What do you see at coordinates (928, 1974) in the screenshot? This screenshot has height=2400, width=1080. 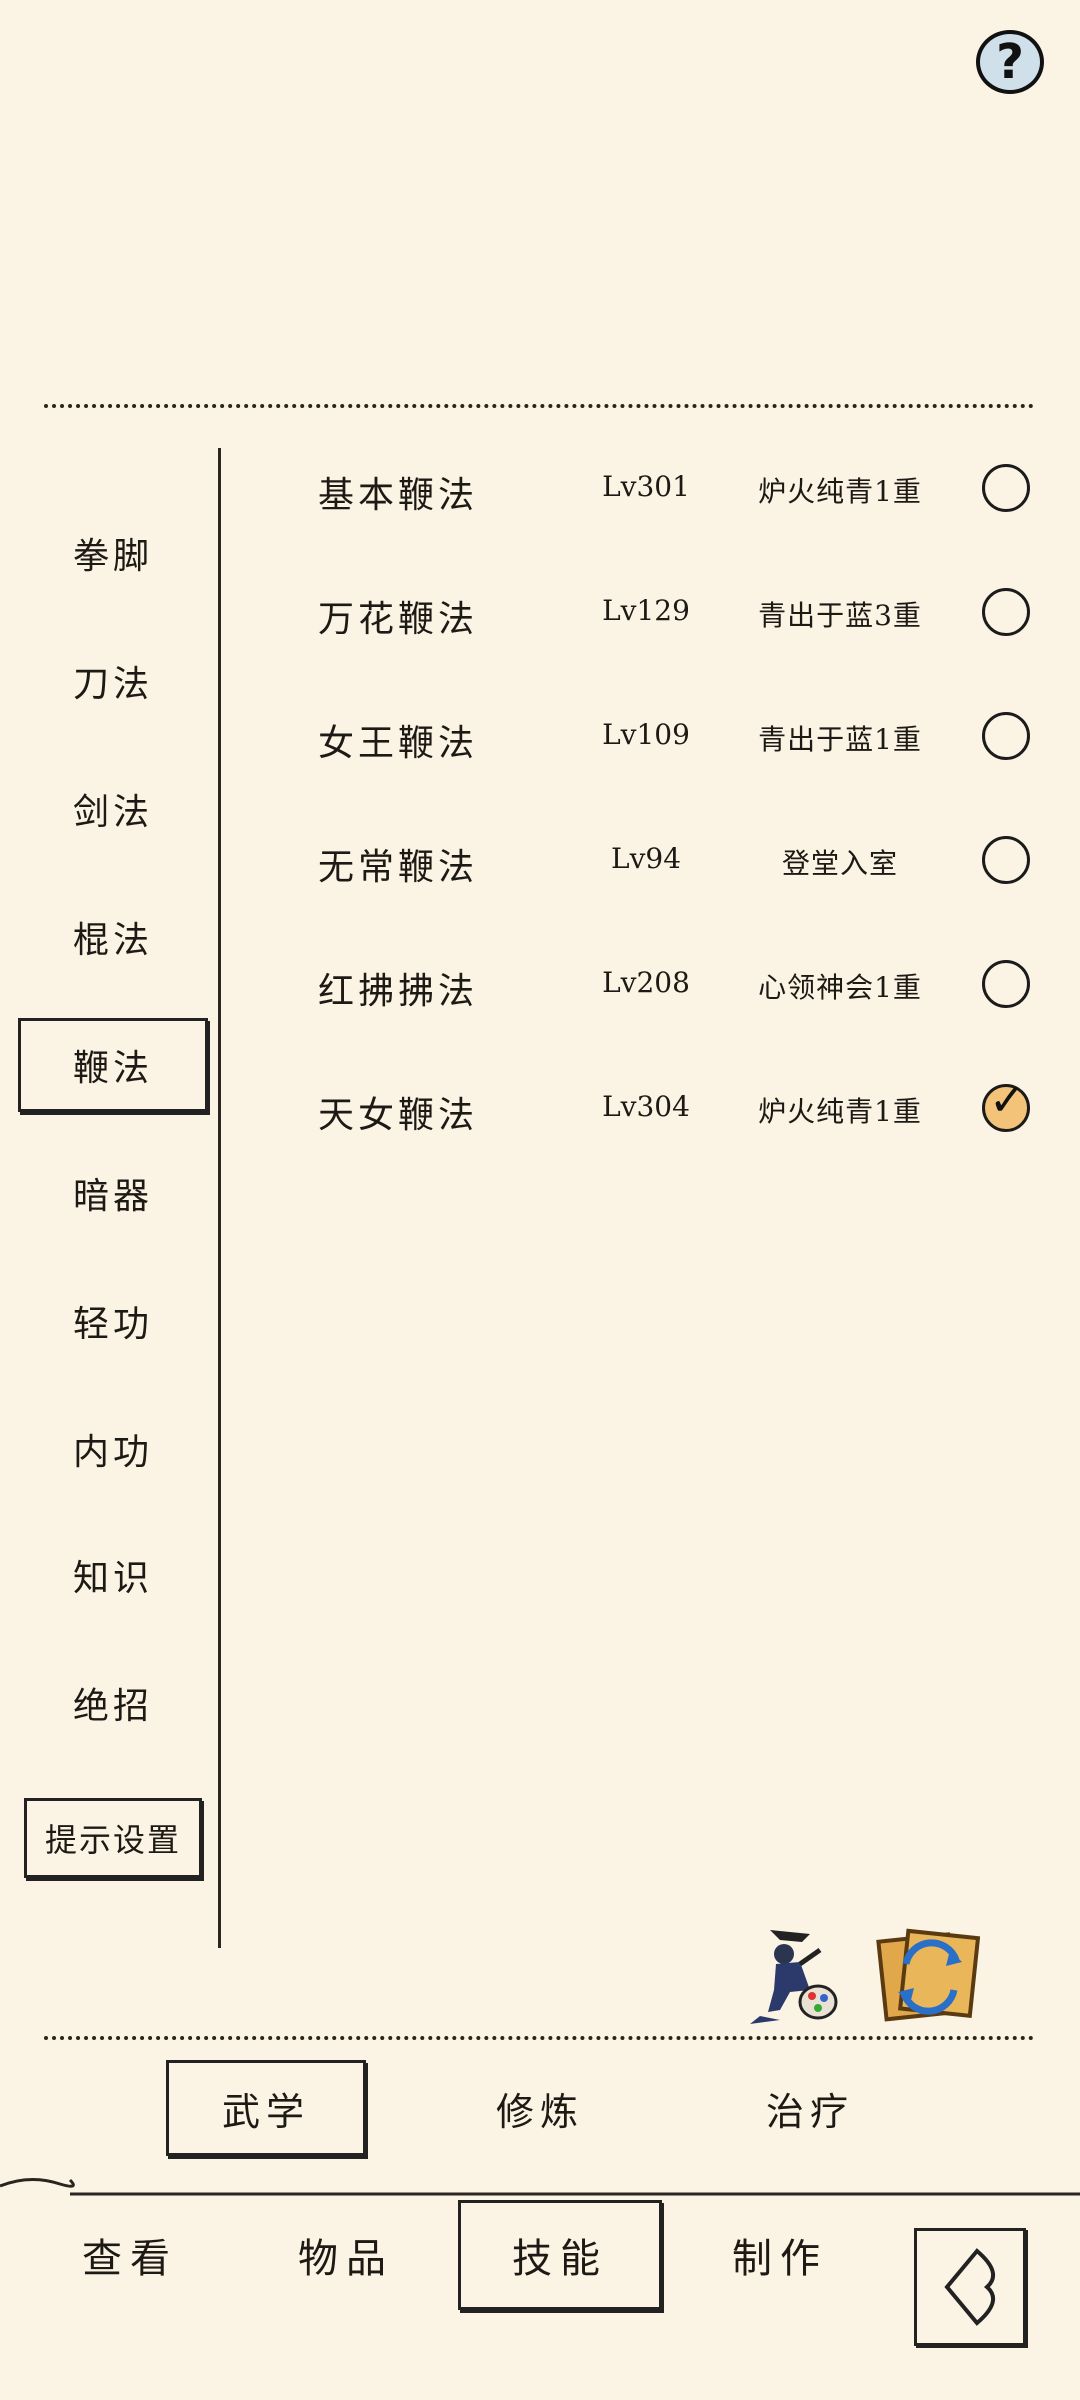 I see `scroll-swap-icon` at bounding box center [928, 1974].